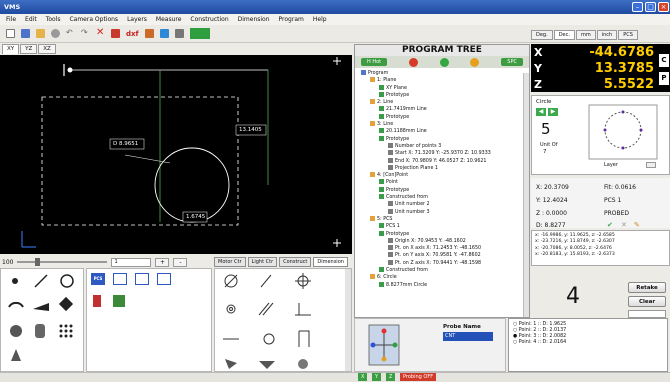 This screenshot has width=670, height=382. I want to click on tree-node: XY Plane, so click(445, 88).